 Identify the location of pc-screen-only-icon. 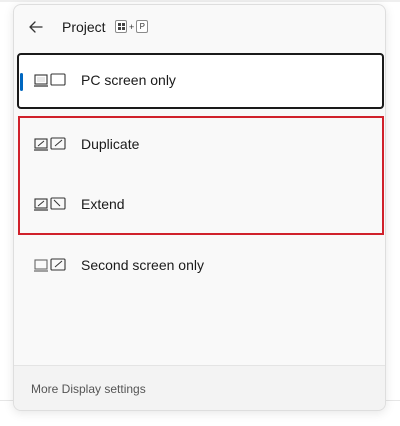
(50, 80).